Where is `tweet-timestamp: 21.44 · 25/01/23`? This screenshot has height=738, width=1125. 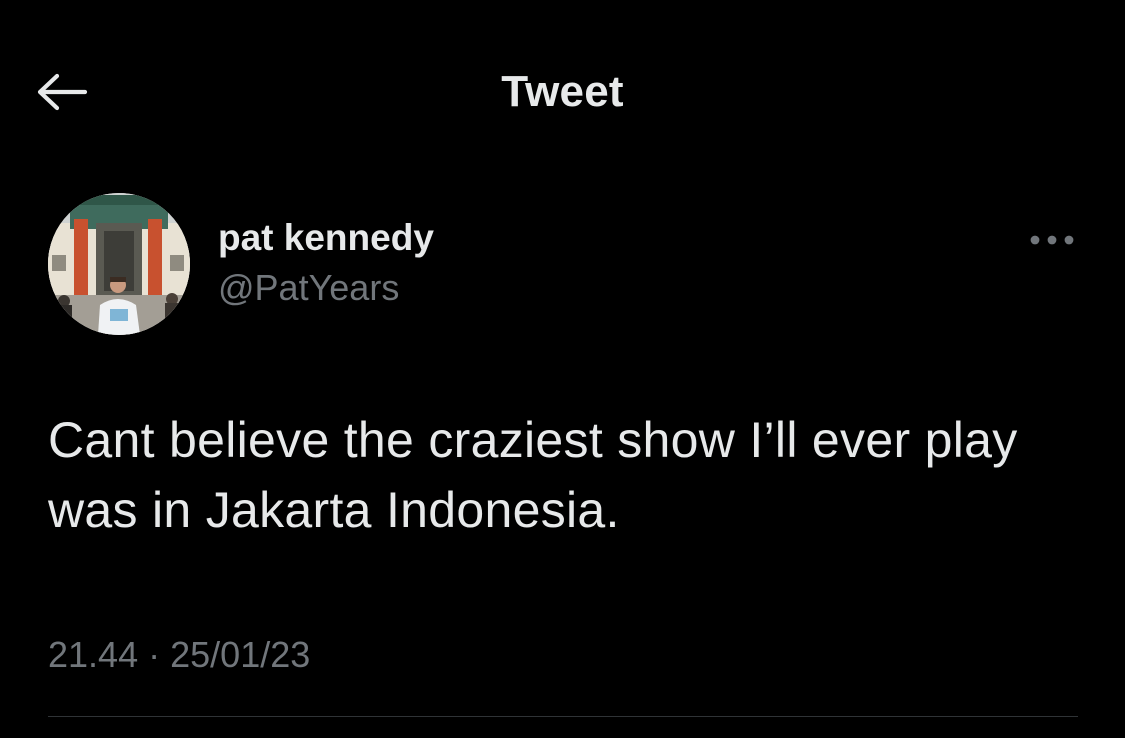 tweet-timestamp: 21.44 · 25/01/23 is located at coordinates (179, 655).